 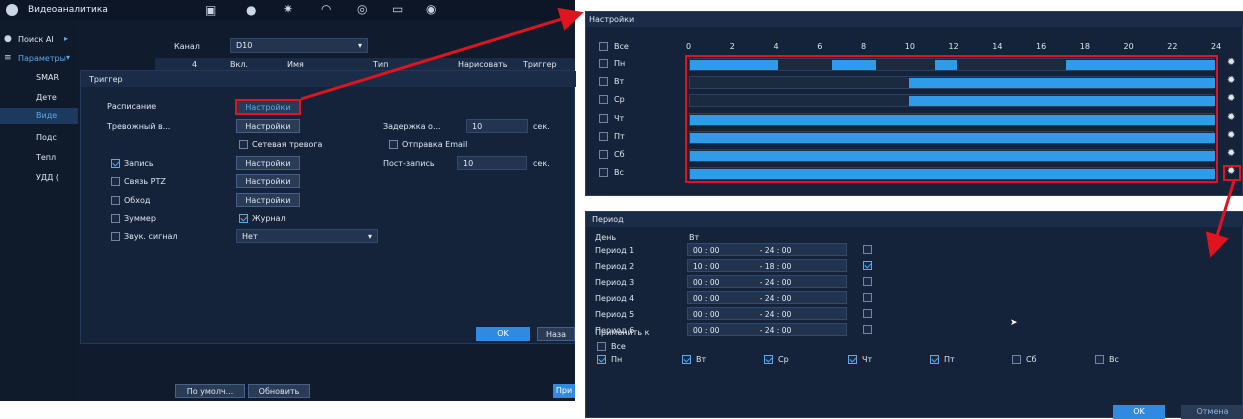 What do you see at coordinates (279, 391) in the screenshot?
I see `refresh-button: Обновить` at bounding box center [279, 391].